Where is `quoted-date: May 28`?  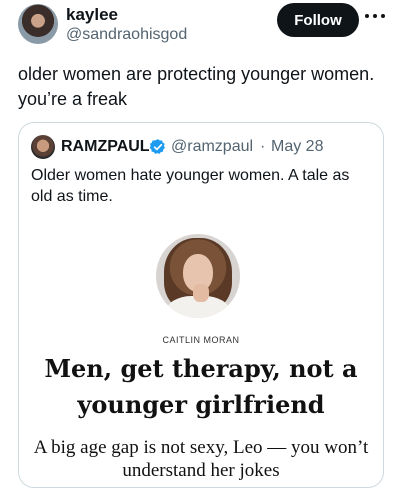 quoted-date: May 28 is located at coordinates (297, 147).